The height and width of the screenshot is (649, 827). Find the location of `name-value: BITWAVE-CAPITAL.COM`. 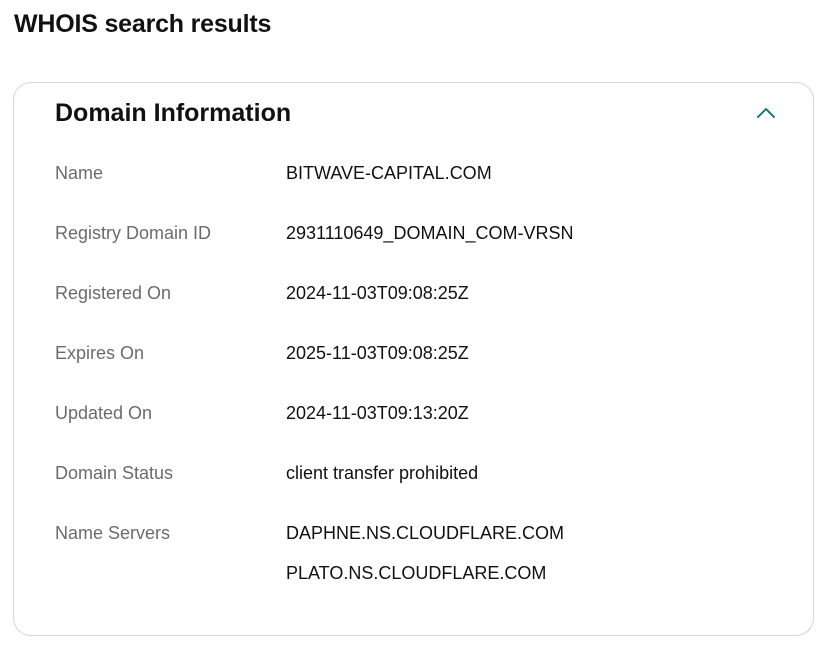

name-value: BITWAVE-CAPITAL.COM is located at coordinates (389, 173).